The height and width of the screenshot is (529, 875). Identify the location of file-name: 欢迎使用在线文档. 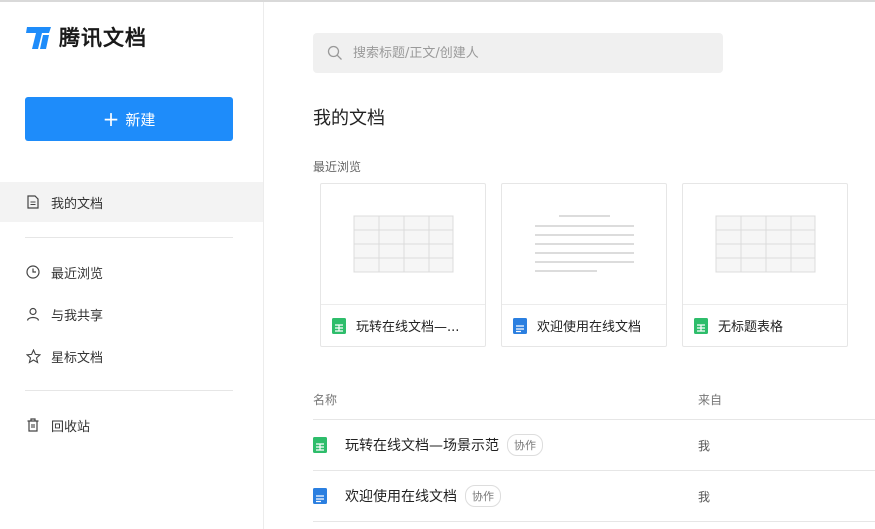
(401, 497).